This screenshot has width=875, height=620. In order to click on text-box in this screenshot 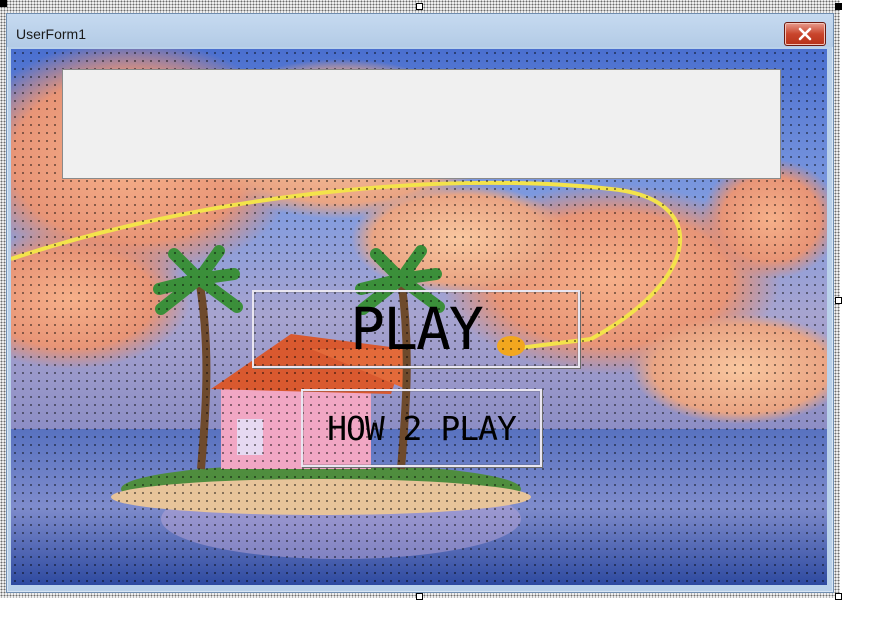, I will do `click(421, 124)`.